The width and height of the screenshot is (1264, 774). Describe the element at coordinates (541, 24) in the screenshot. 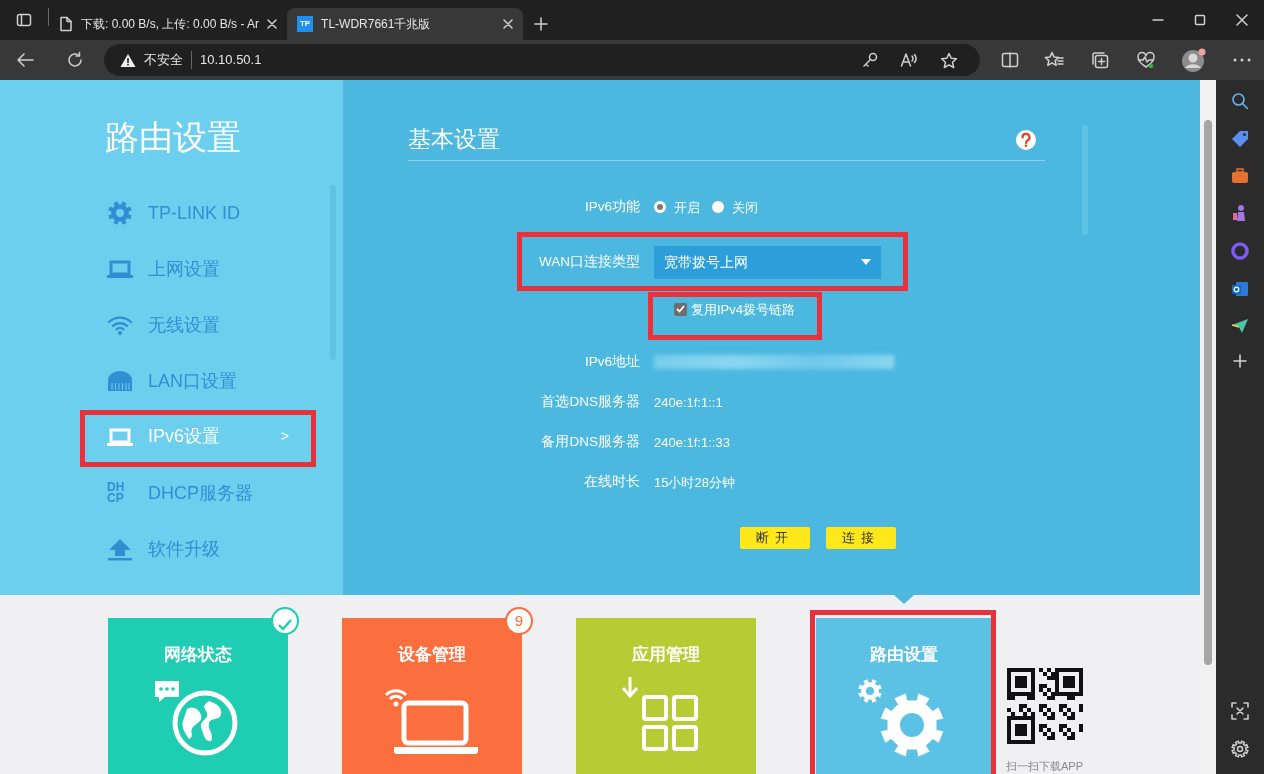

I see `new-tab-icon` at that location.